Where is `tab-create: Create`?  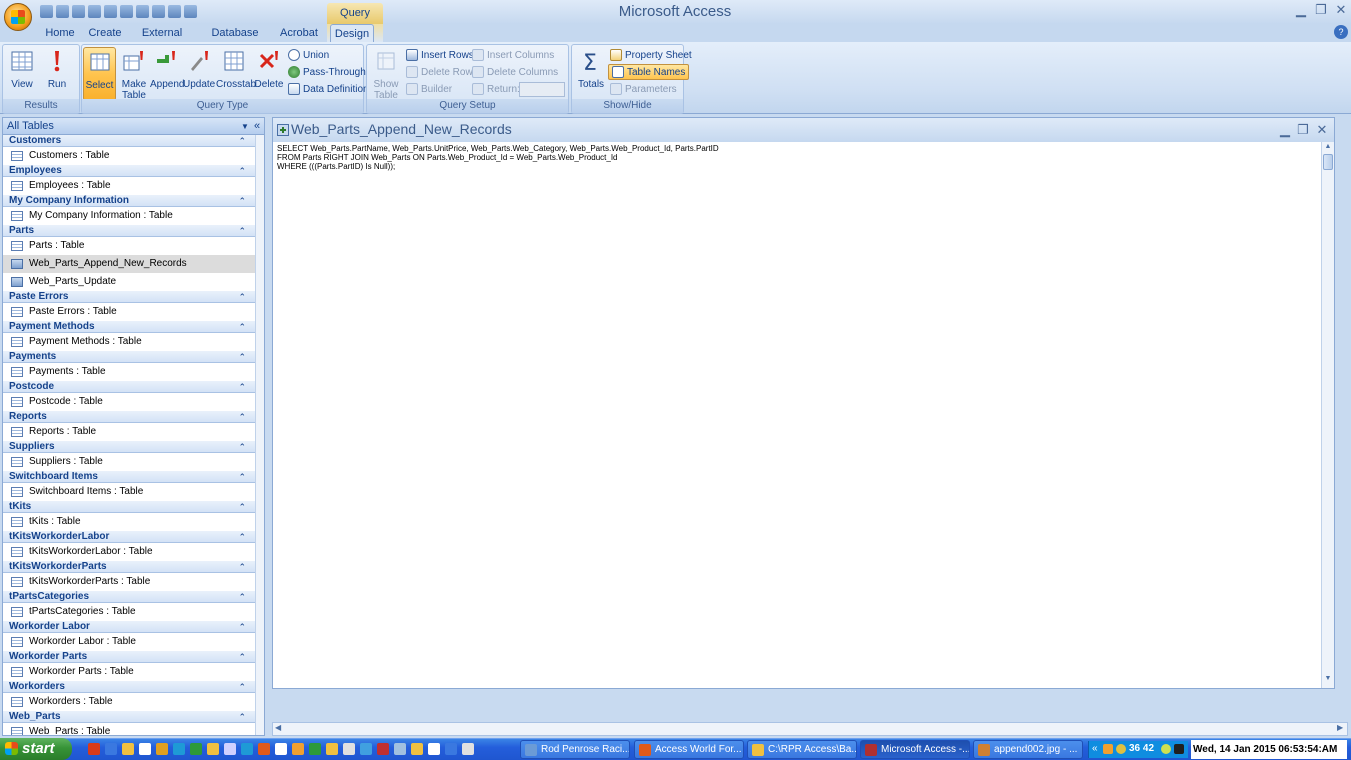 tab-create: Create is located at coordinates (105, 33).